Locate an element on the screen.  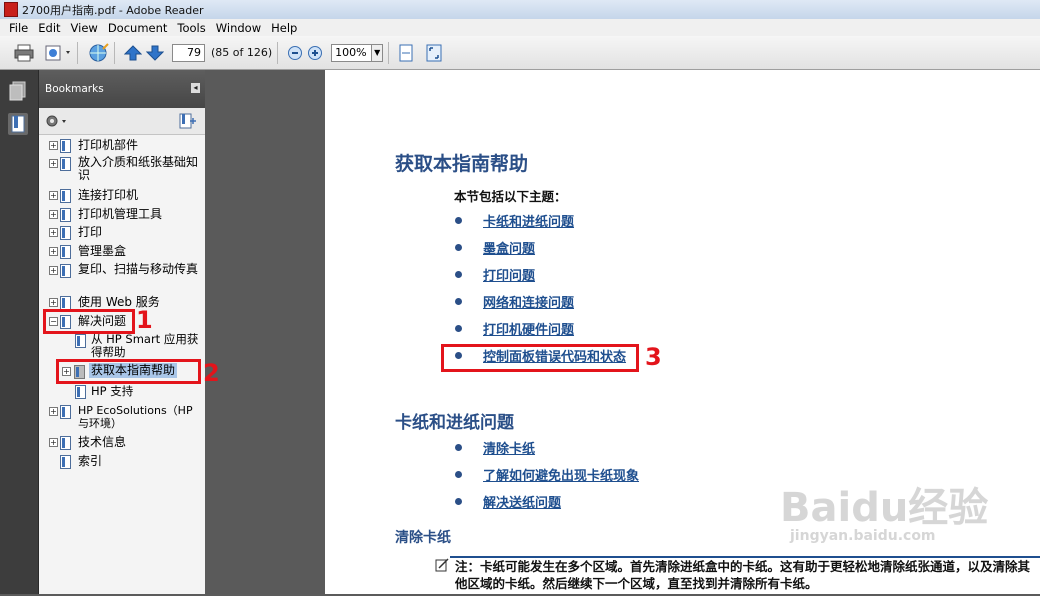
topic-link: 解决送纸问题 is located at coordinates (522, 501).